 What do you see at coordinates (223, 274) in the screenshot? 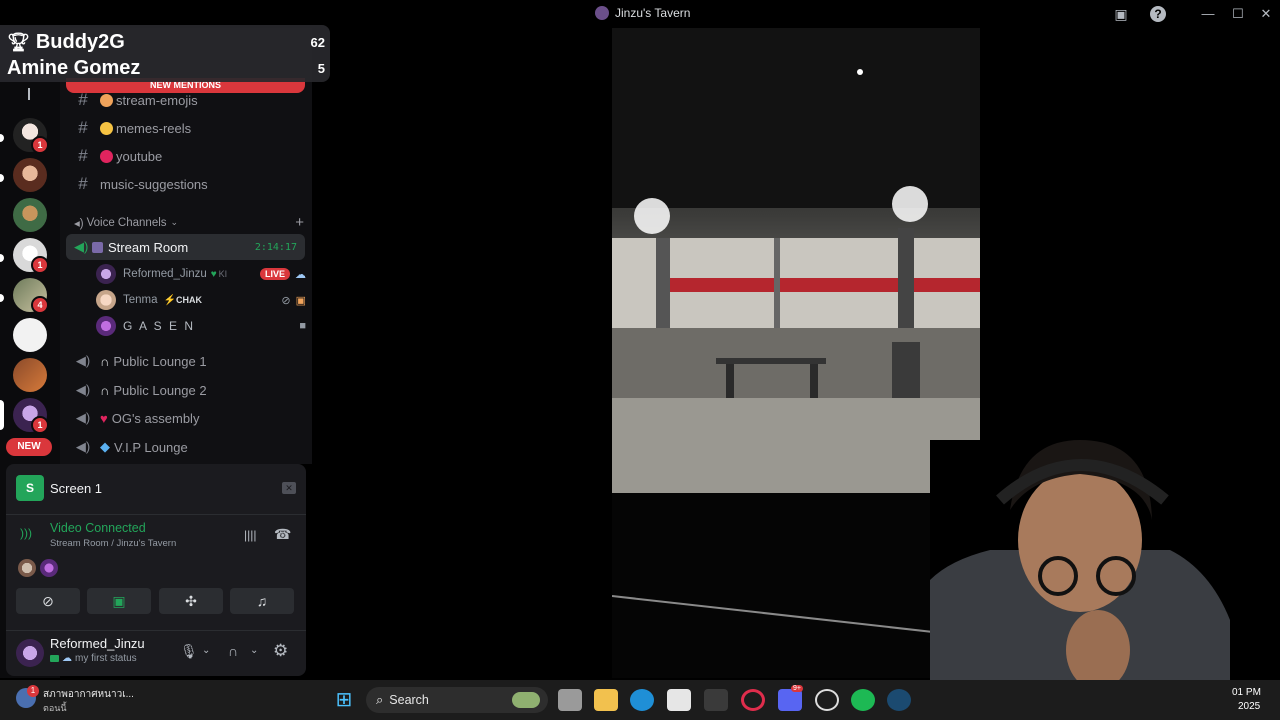
I see `member-tag: KI` at bounding box center [223, 274].